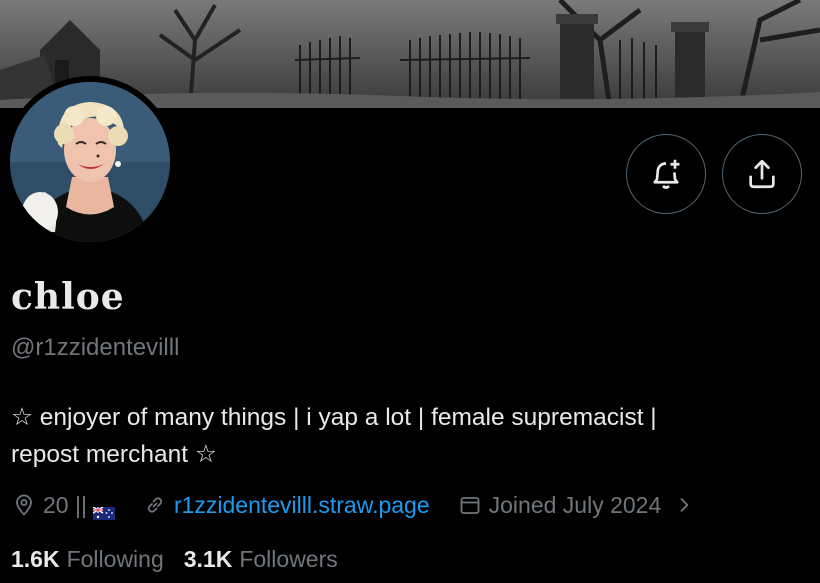 The height and width of the screenshot is (583, 820). What do you see at coordinates (115, 559) in the screenshot?
I see `following-label: Following` at bounding box center [115, 559].